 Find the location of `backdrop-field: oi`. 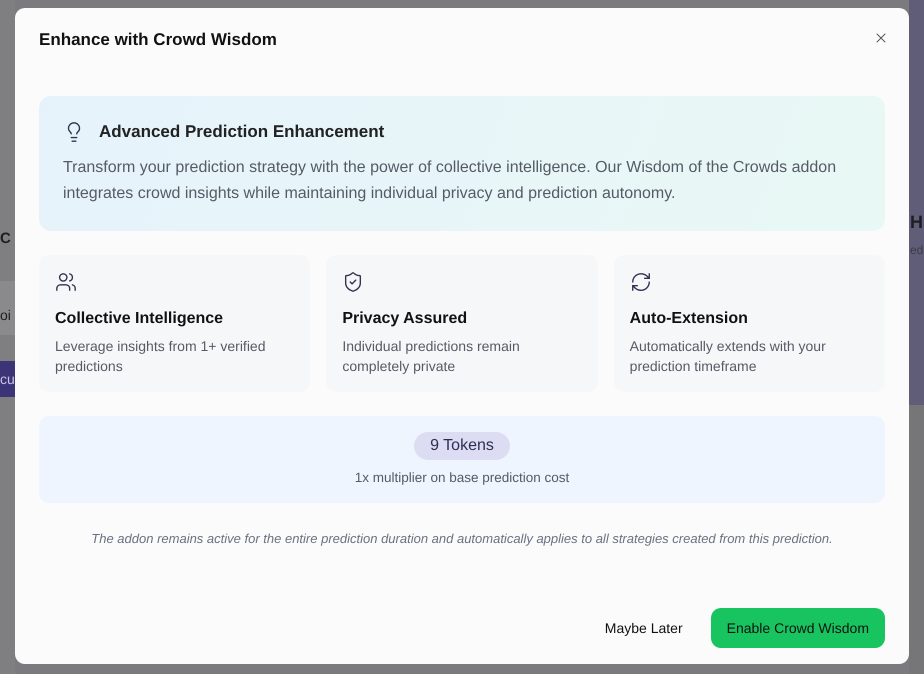

backdrop-field: oi is located at coordinates (7, 308).